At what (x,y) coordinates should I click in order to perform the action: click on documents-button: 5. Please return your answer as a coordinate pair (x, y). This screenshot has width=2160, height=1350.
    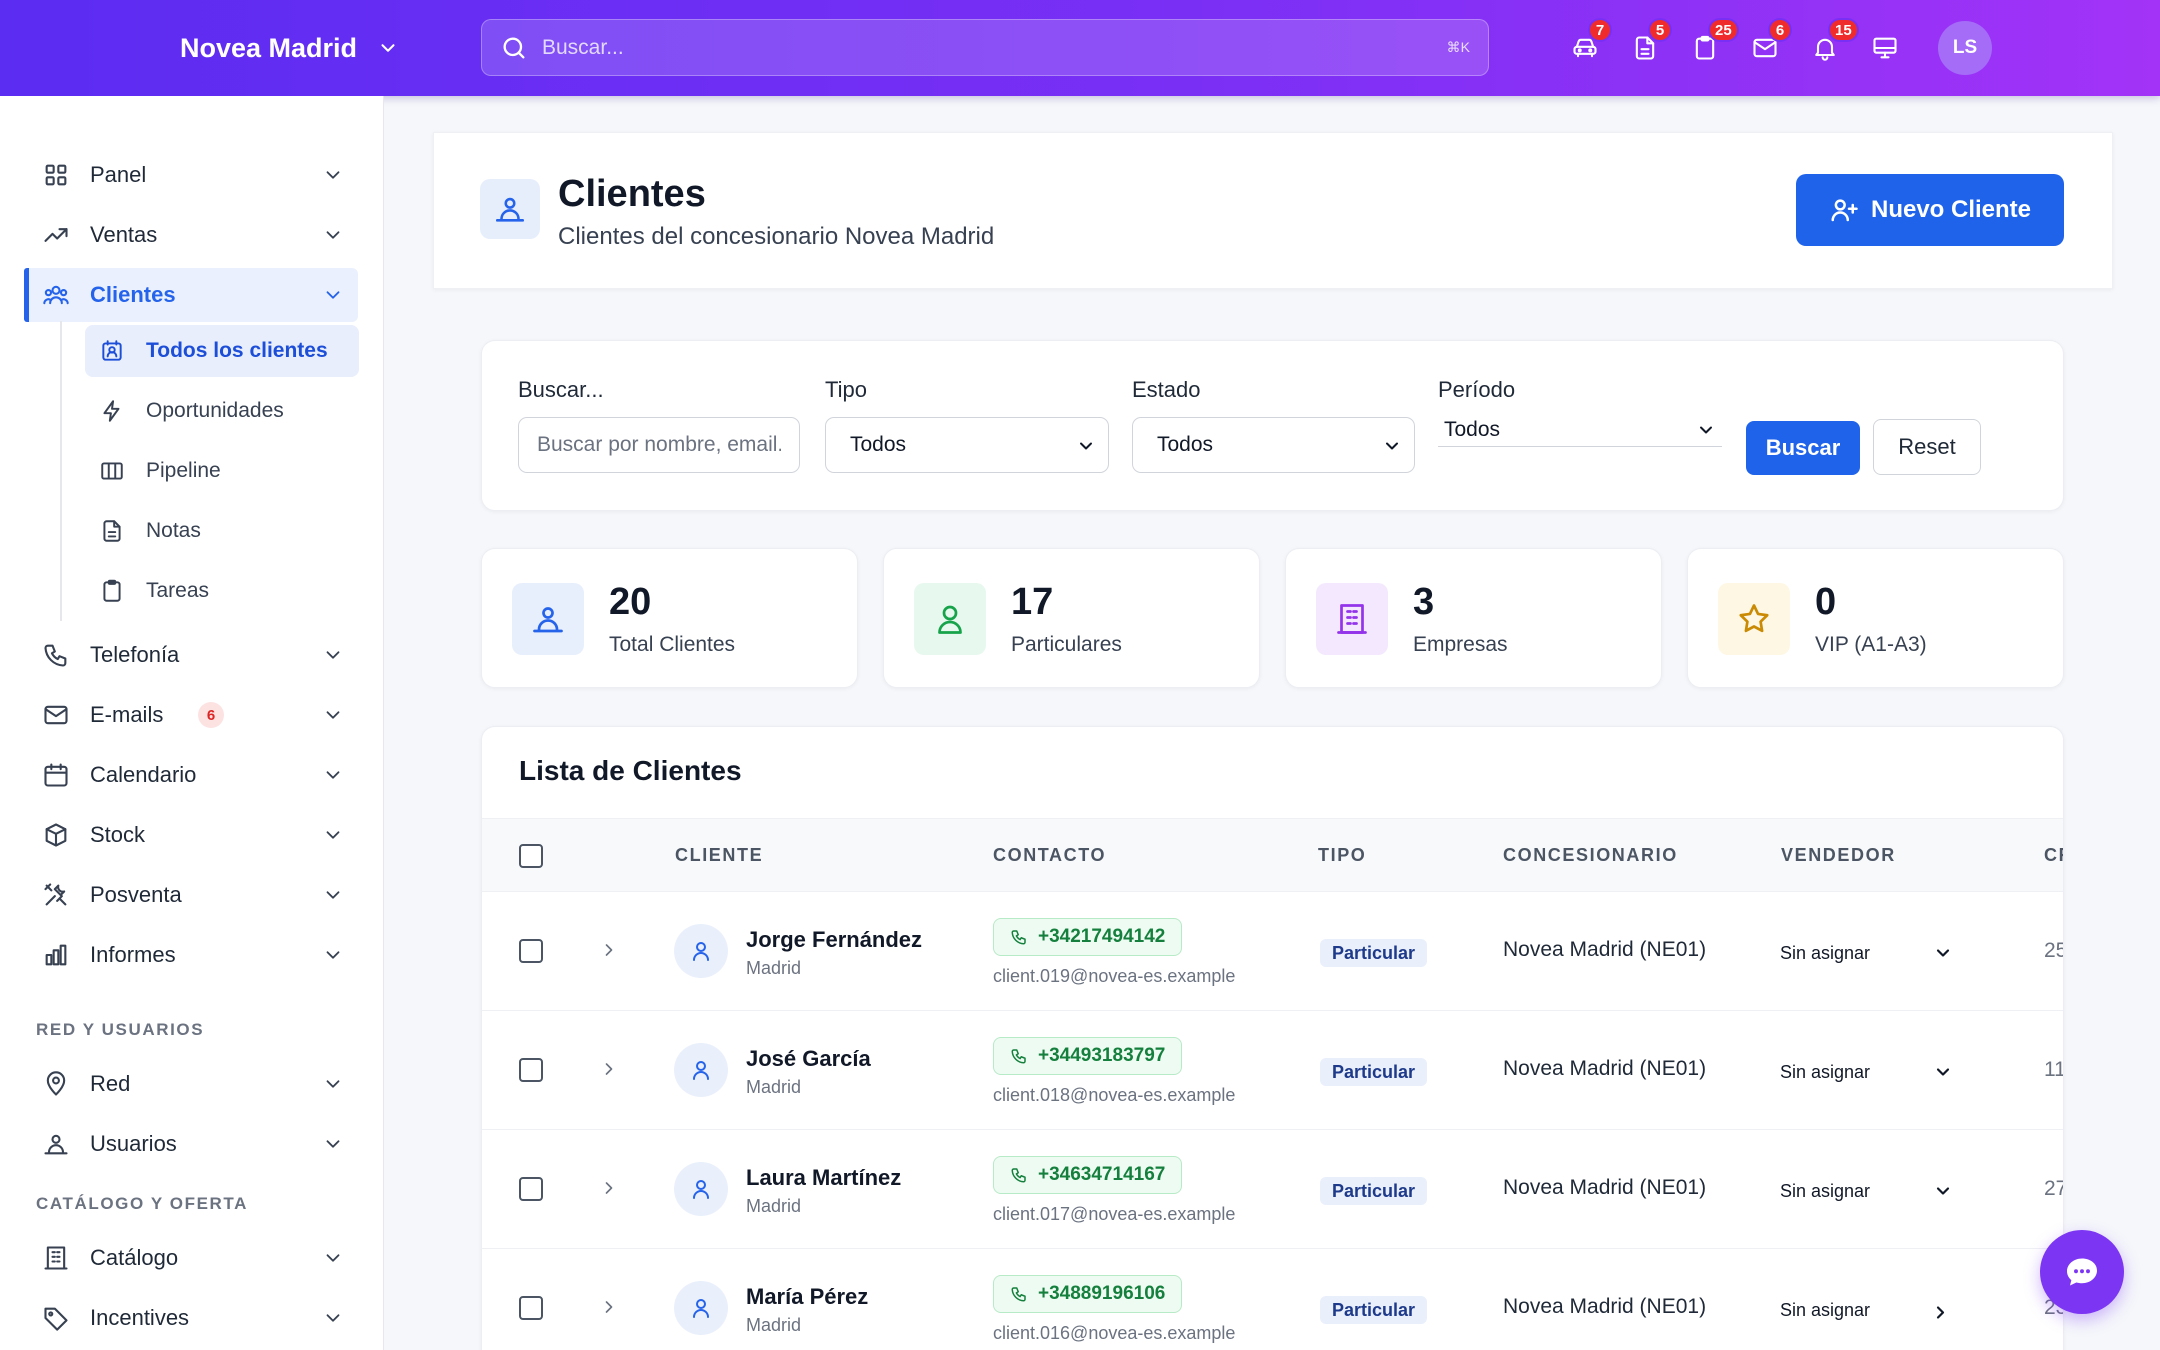
    Looking at the image, I should click on (1651, 45).